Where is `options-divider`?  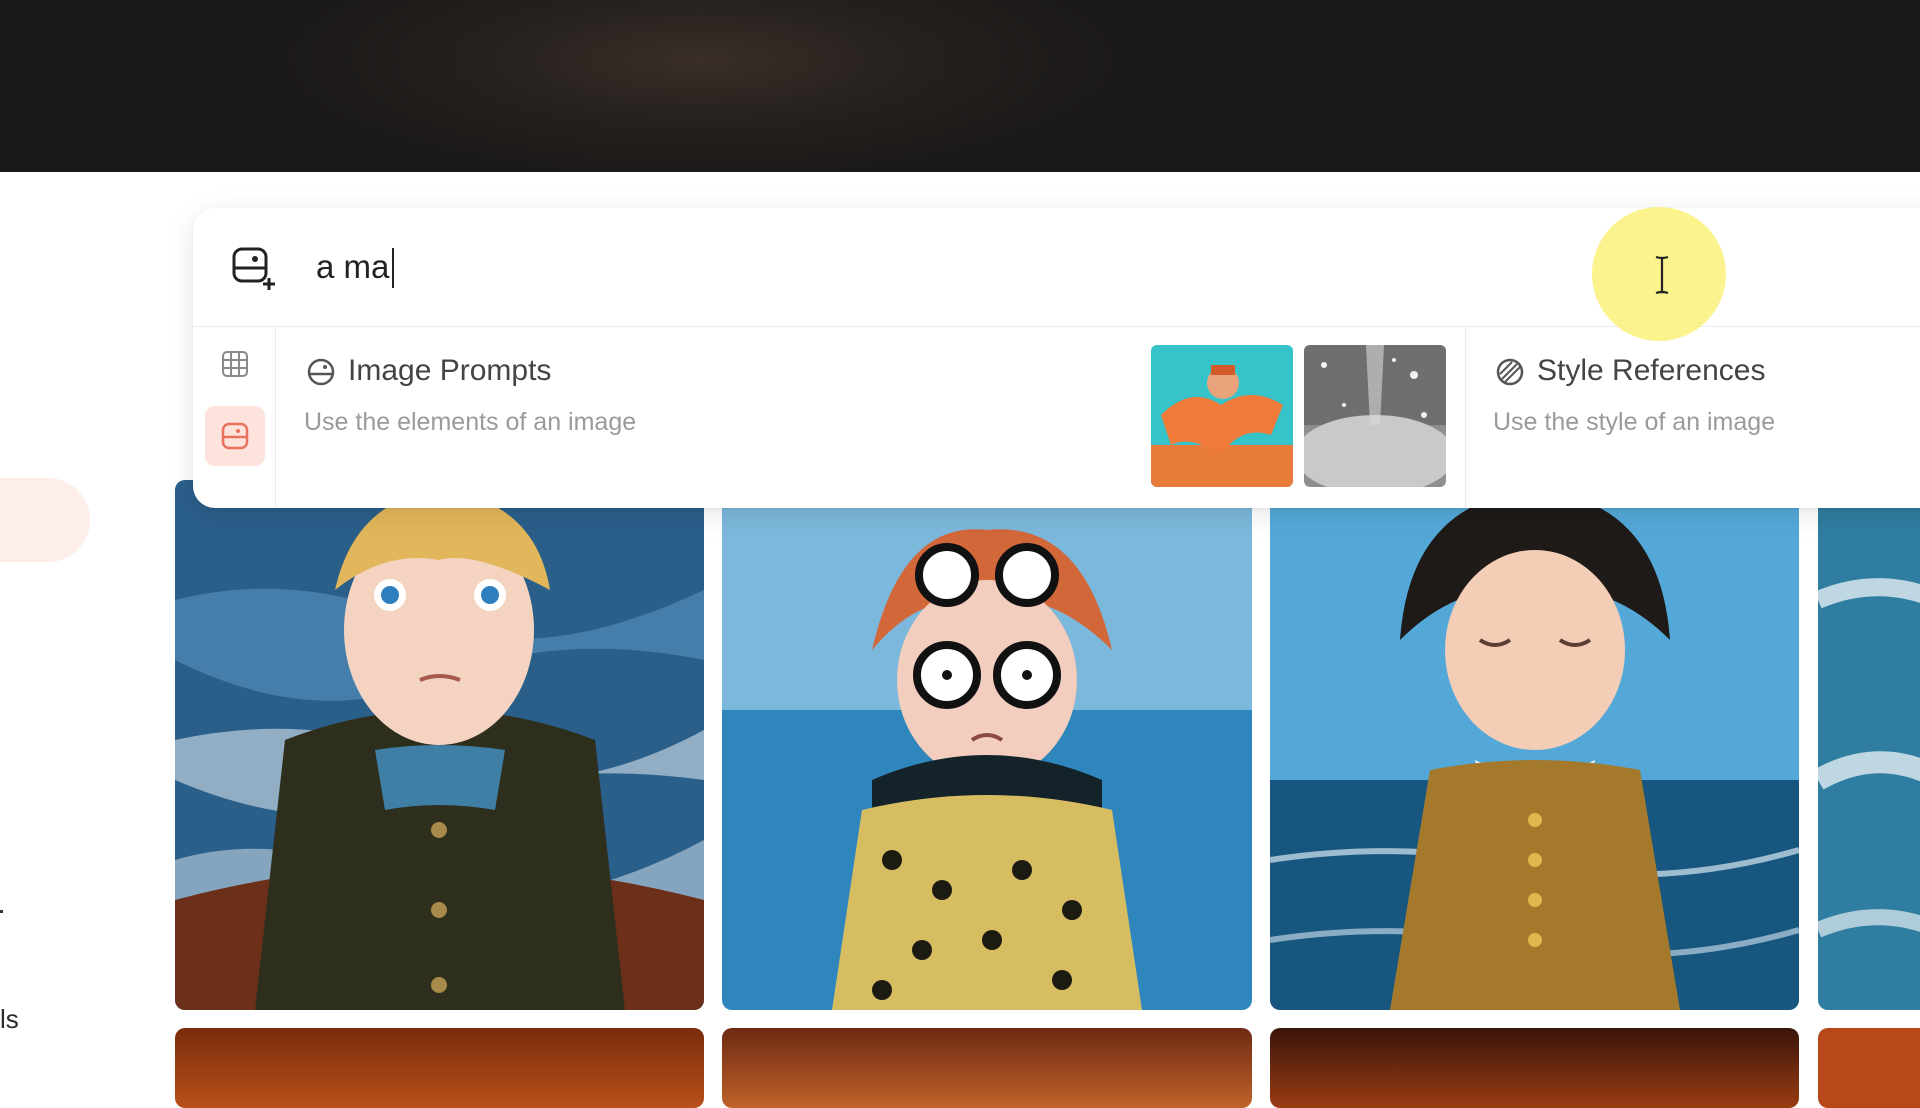
options-divider is located at coordinates (1465, 417).